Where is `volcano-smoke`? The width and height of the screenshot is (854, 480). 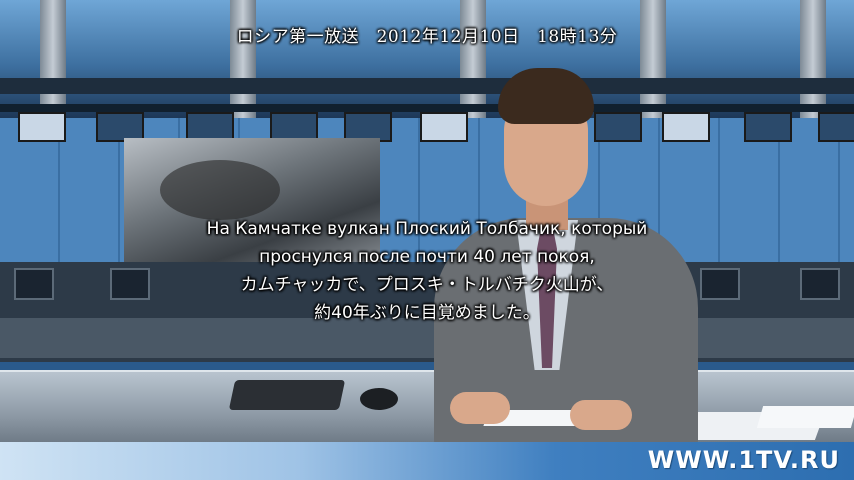
volcano-smoke is located at coordinates (220, 190).